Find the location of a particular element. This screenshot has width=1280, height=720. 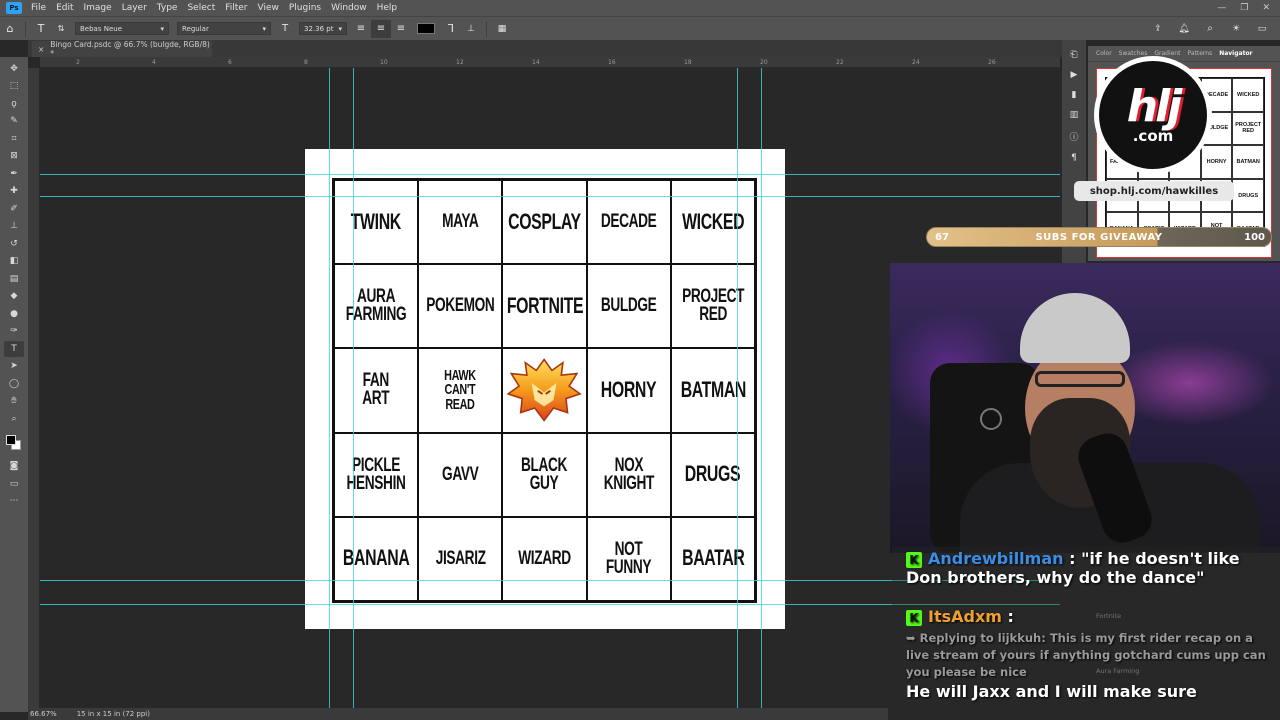

adjustments-panel-icon: ▥ is located at coordinates (1074, 115).